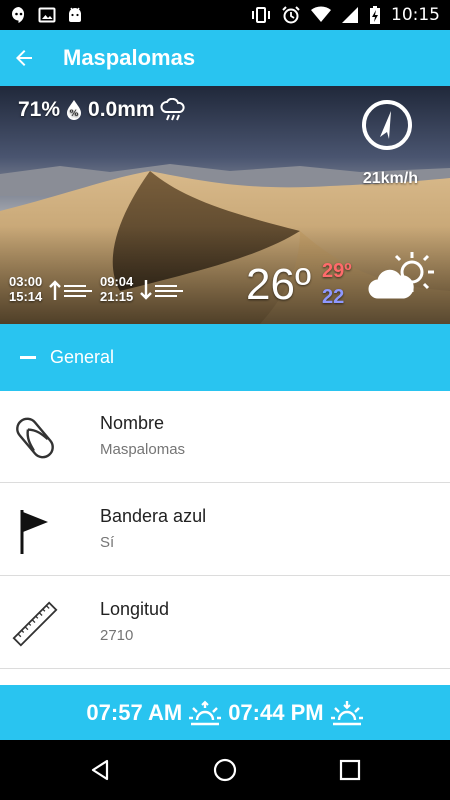 The width and height of the screenshot is (450, 800). Describe the element at coordinates (47, 15) in the screenshot. I see `image-icon` at that location.